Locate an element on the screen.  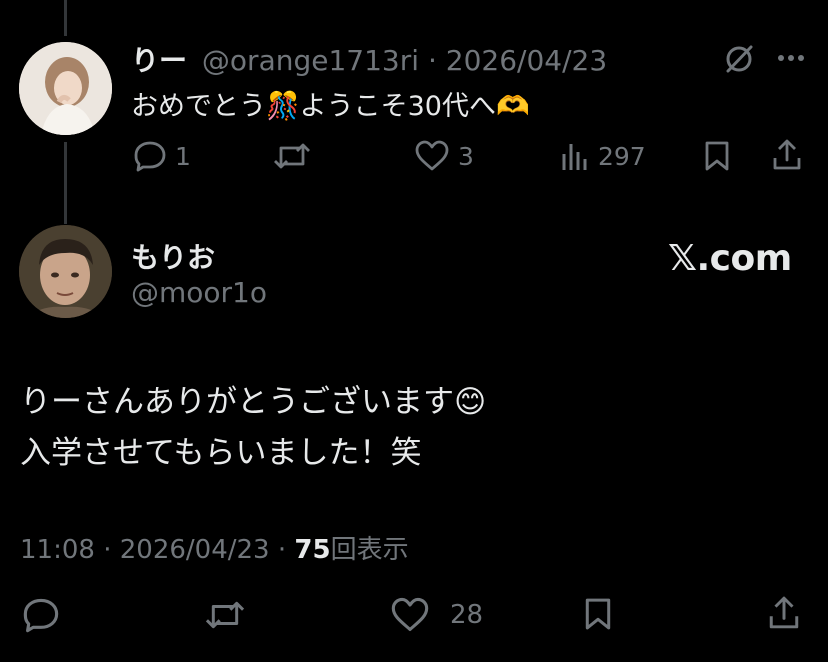
main-reply-button is located at coordinates (41, 615).